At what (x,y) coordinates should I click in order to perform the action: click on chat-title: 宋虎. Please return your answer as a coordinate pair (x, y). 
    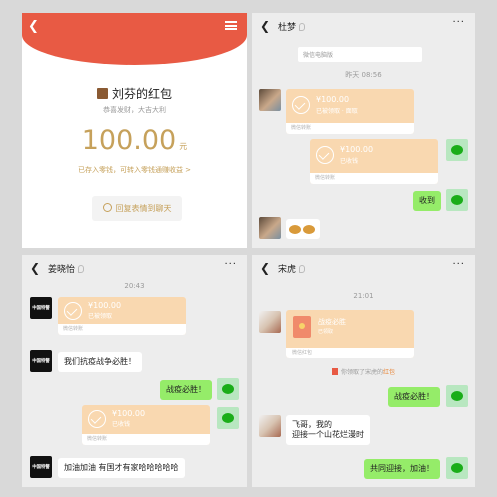
    Looking at the image, I should click on (292, 268).